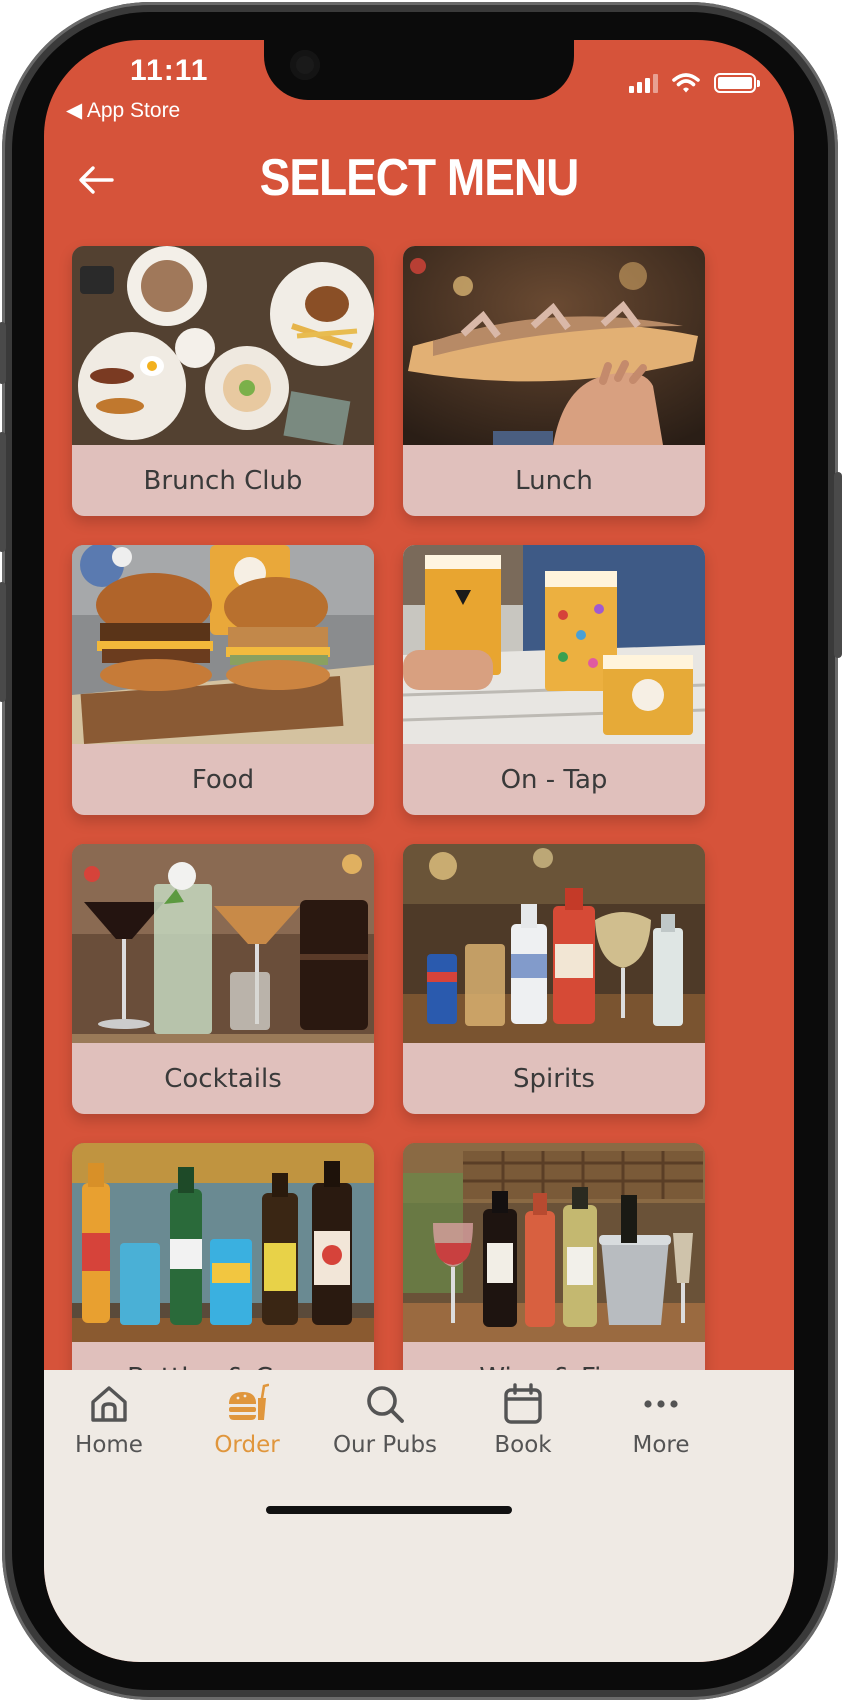 Image resolution: width=842 pixels, height=1704 pixels. I want to click on tab-label: More, so click(661, 1445).